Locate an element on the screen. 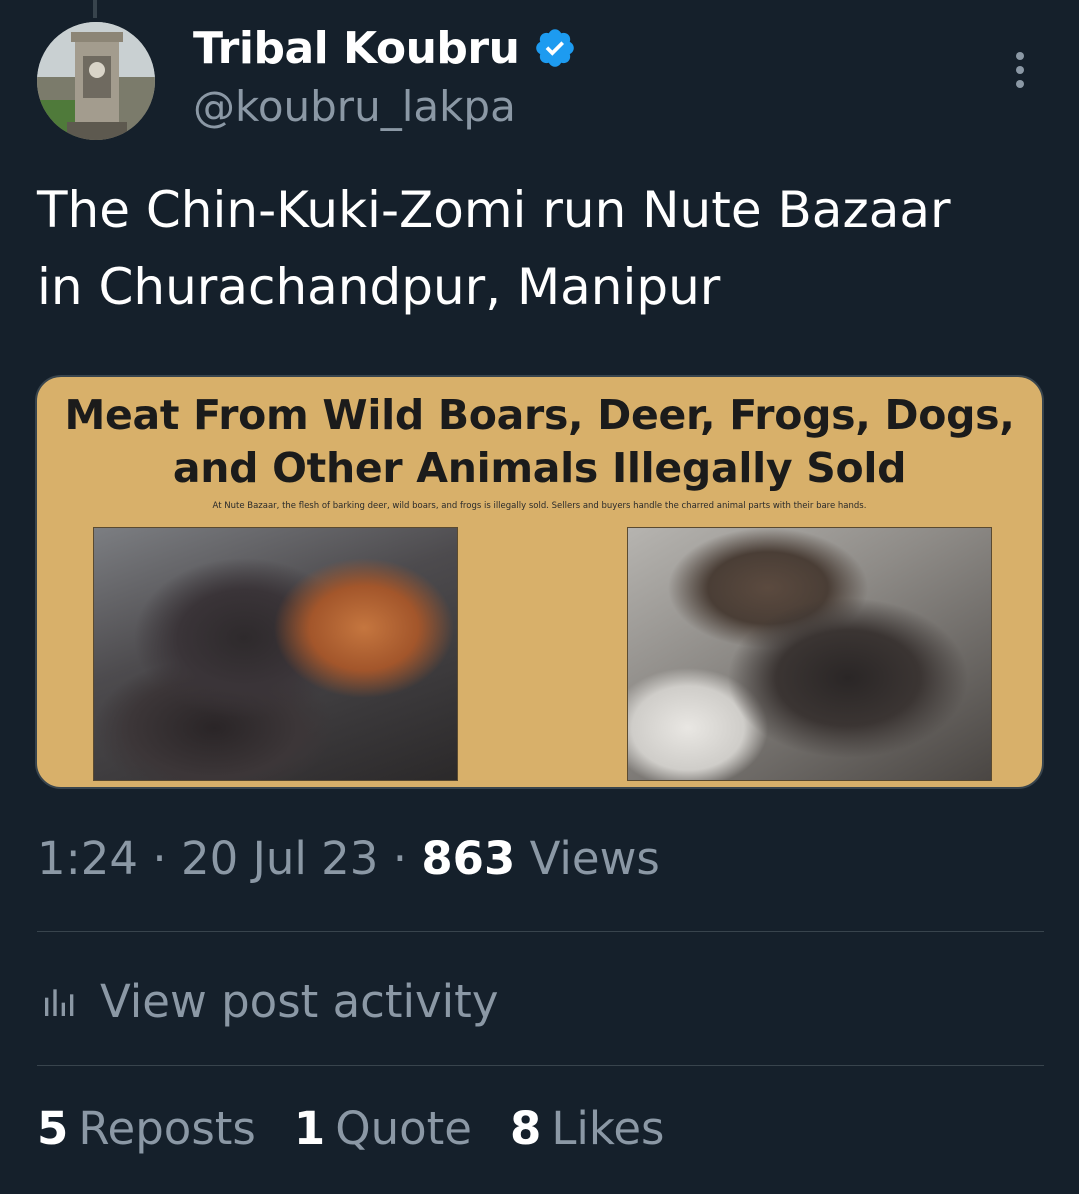 The image size is (1079, 1194). author-display-name: Tribal Koubru is located at coordinates (356, 48).